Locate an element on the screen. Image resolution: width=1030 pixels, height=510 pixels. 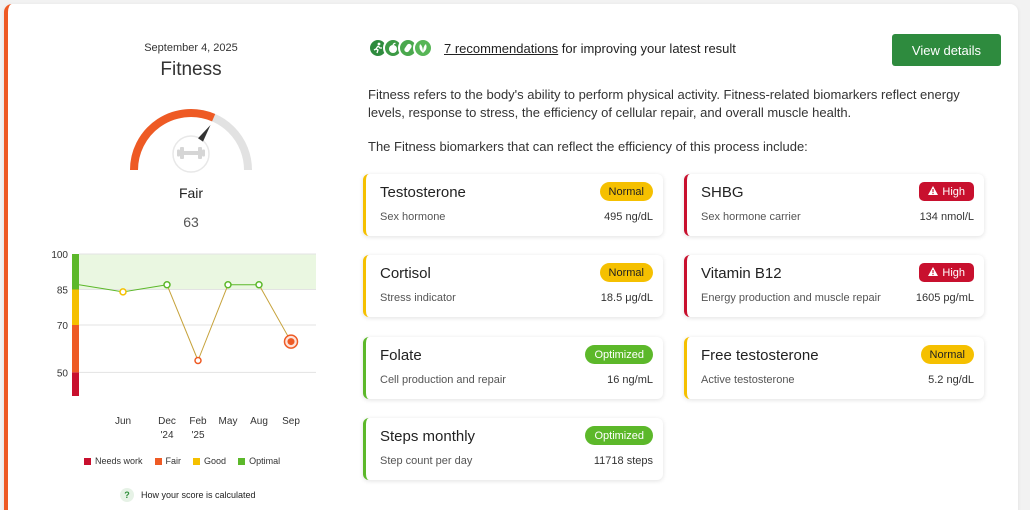
gauge-needle is located at coordinates (204, 133).